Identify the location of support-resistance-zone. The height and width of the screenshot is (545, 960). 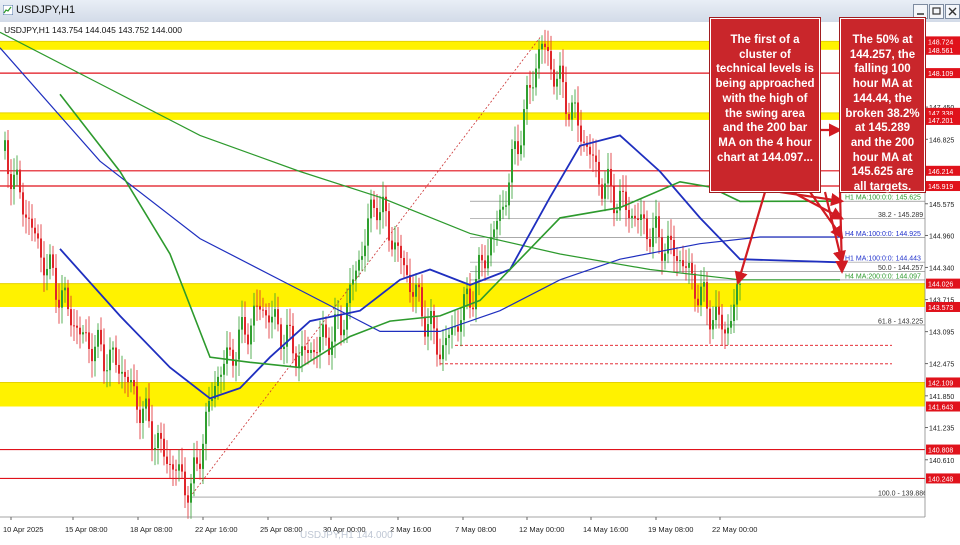
(462, 394).